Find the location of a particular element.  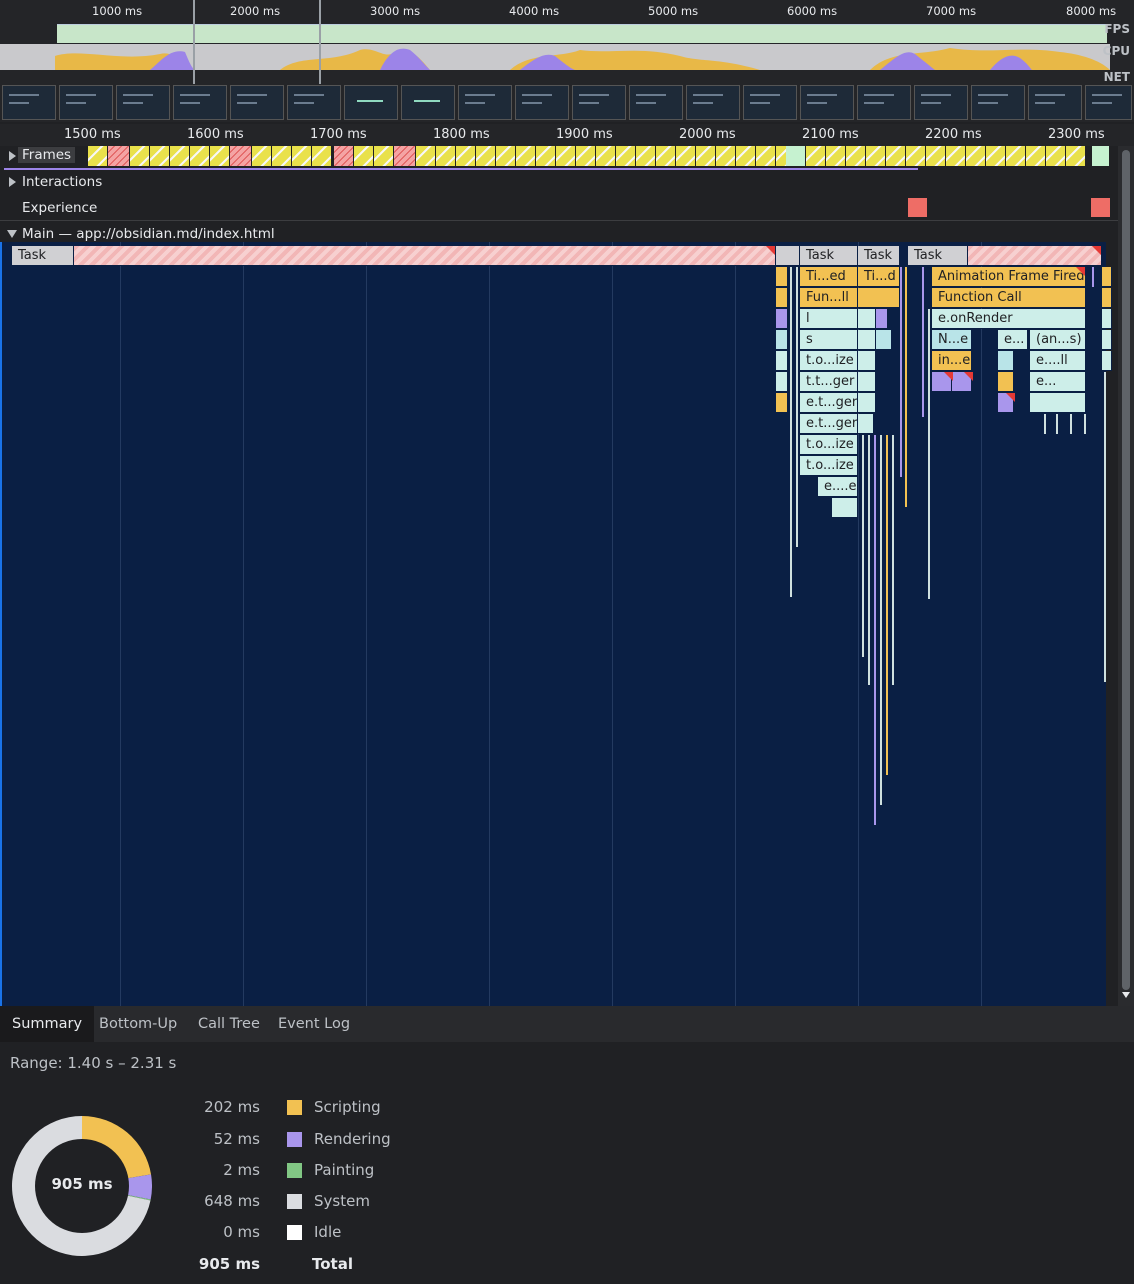

call-block: N...e is located at coordinates (952, 340).